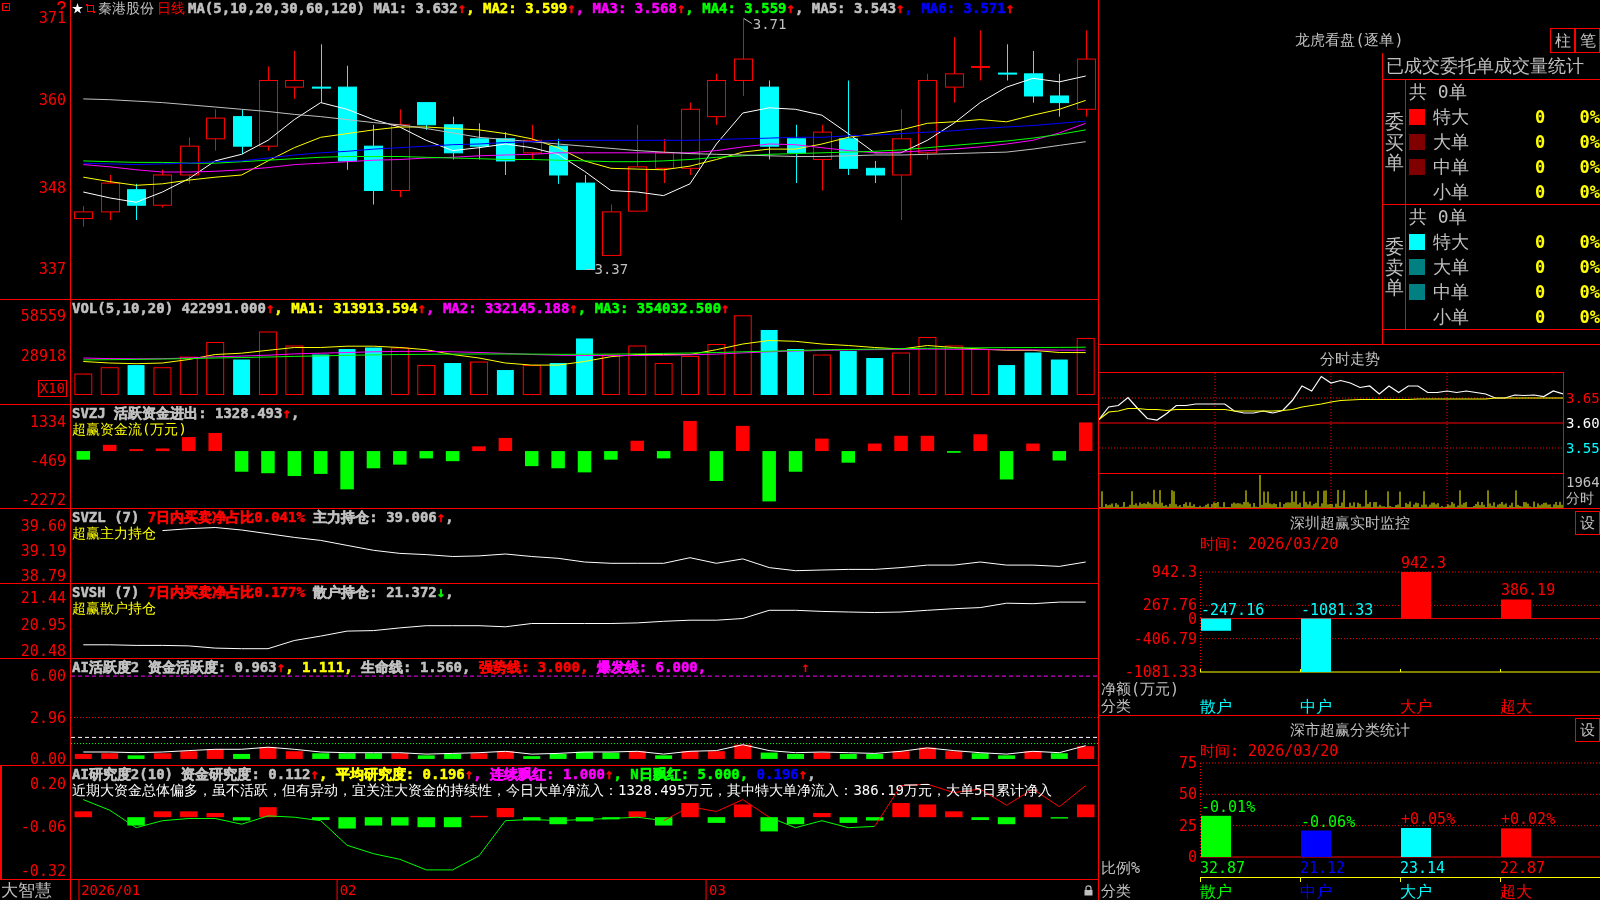 The image size is (1600, 900). I want to click on mode-button: 柱, so click(1562, 40).